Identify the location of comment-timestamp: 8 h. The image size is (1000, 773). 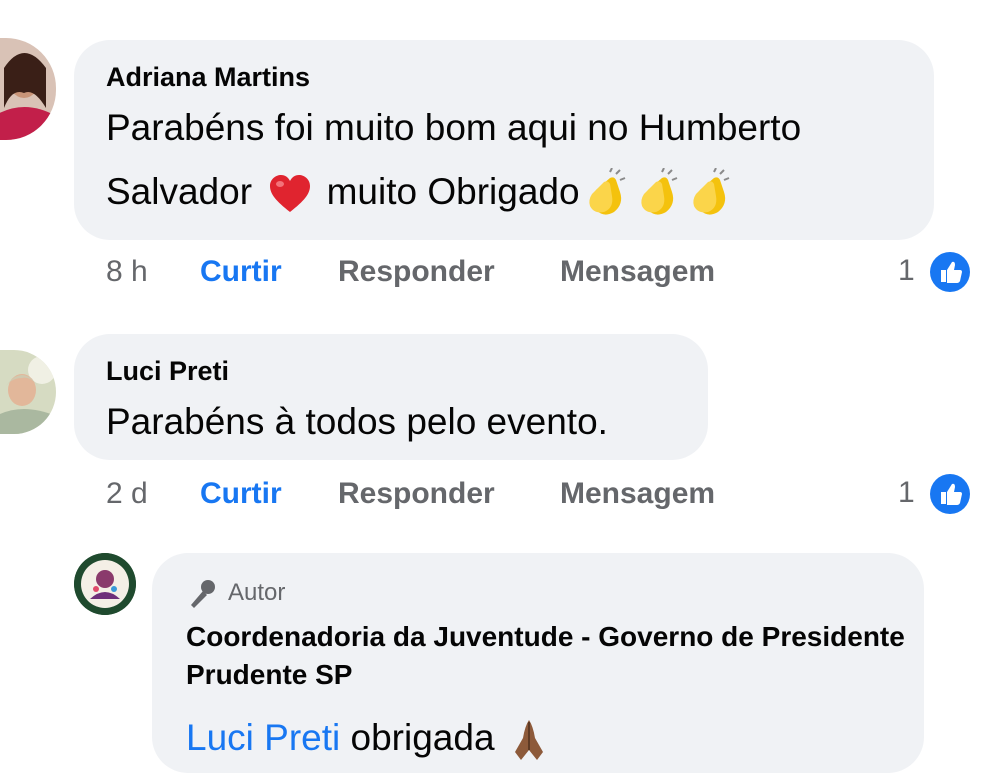
(127, 272).